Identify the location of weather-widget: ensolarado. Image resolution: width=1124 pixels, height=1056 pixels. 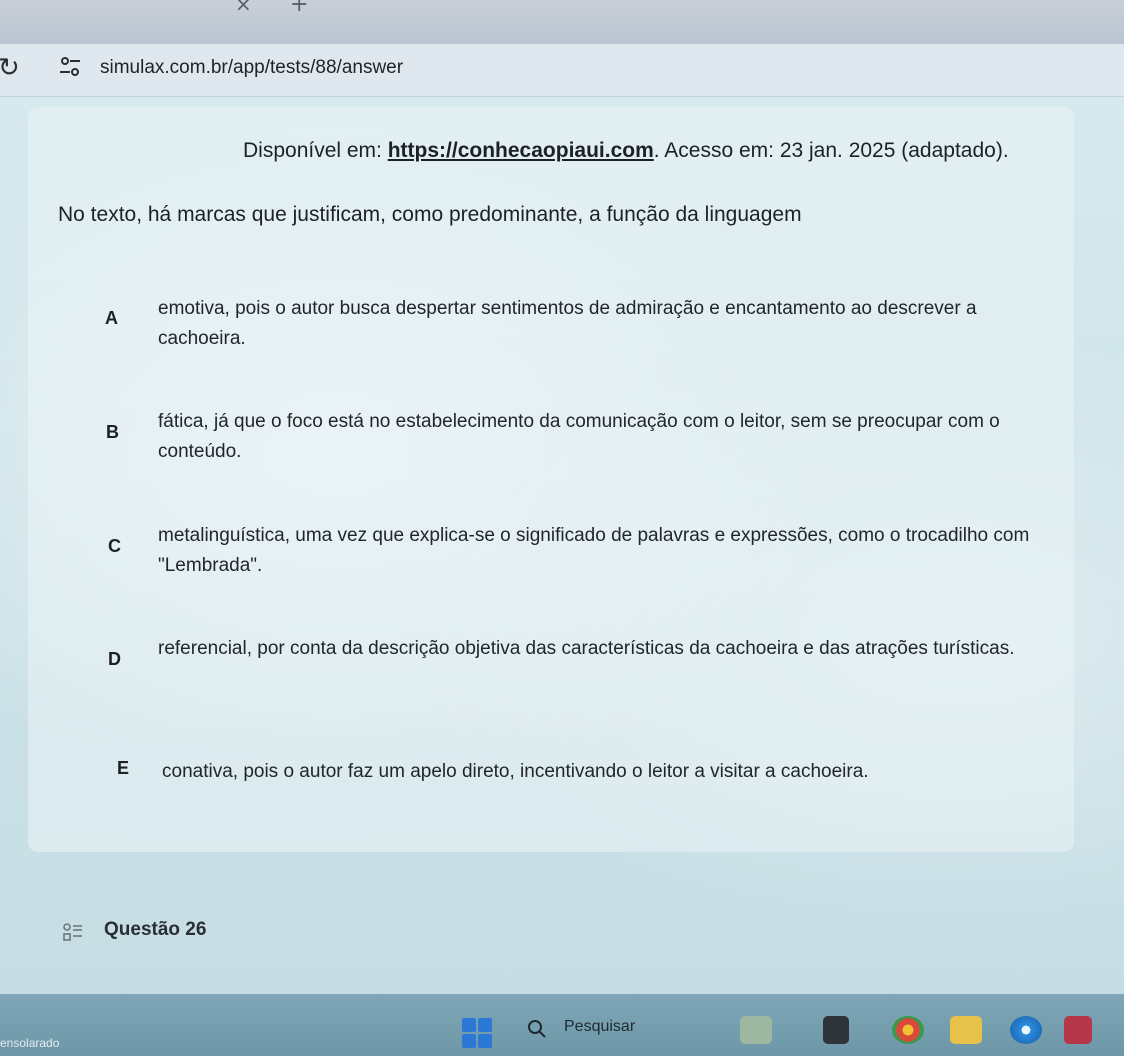
(29, 1043).